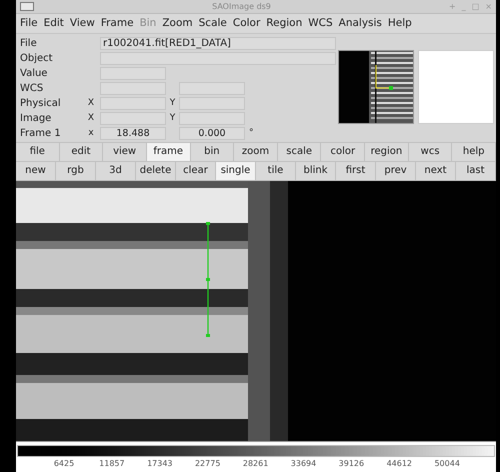 This screenshot has width=500, height=472. What do you see at coordinates (360, 24) in the screenshot?
I see `menu-item: Analysis` at bounding box center [360, 24].